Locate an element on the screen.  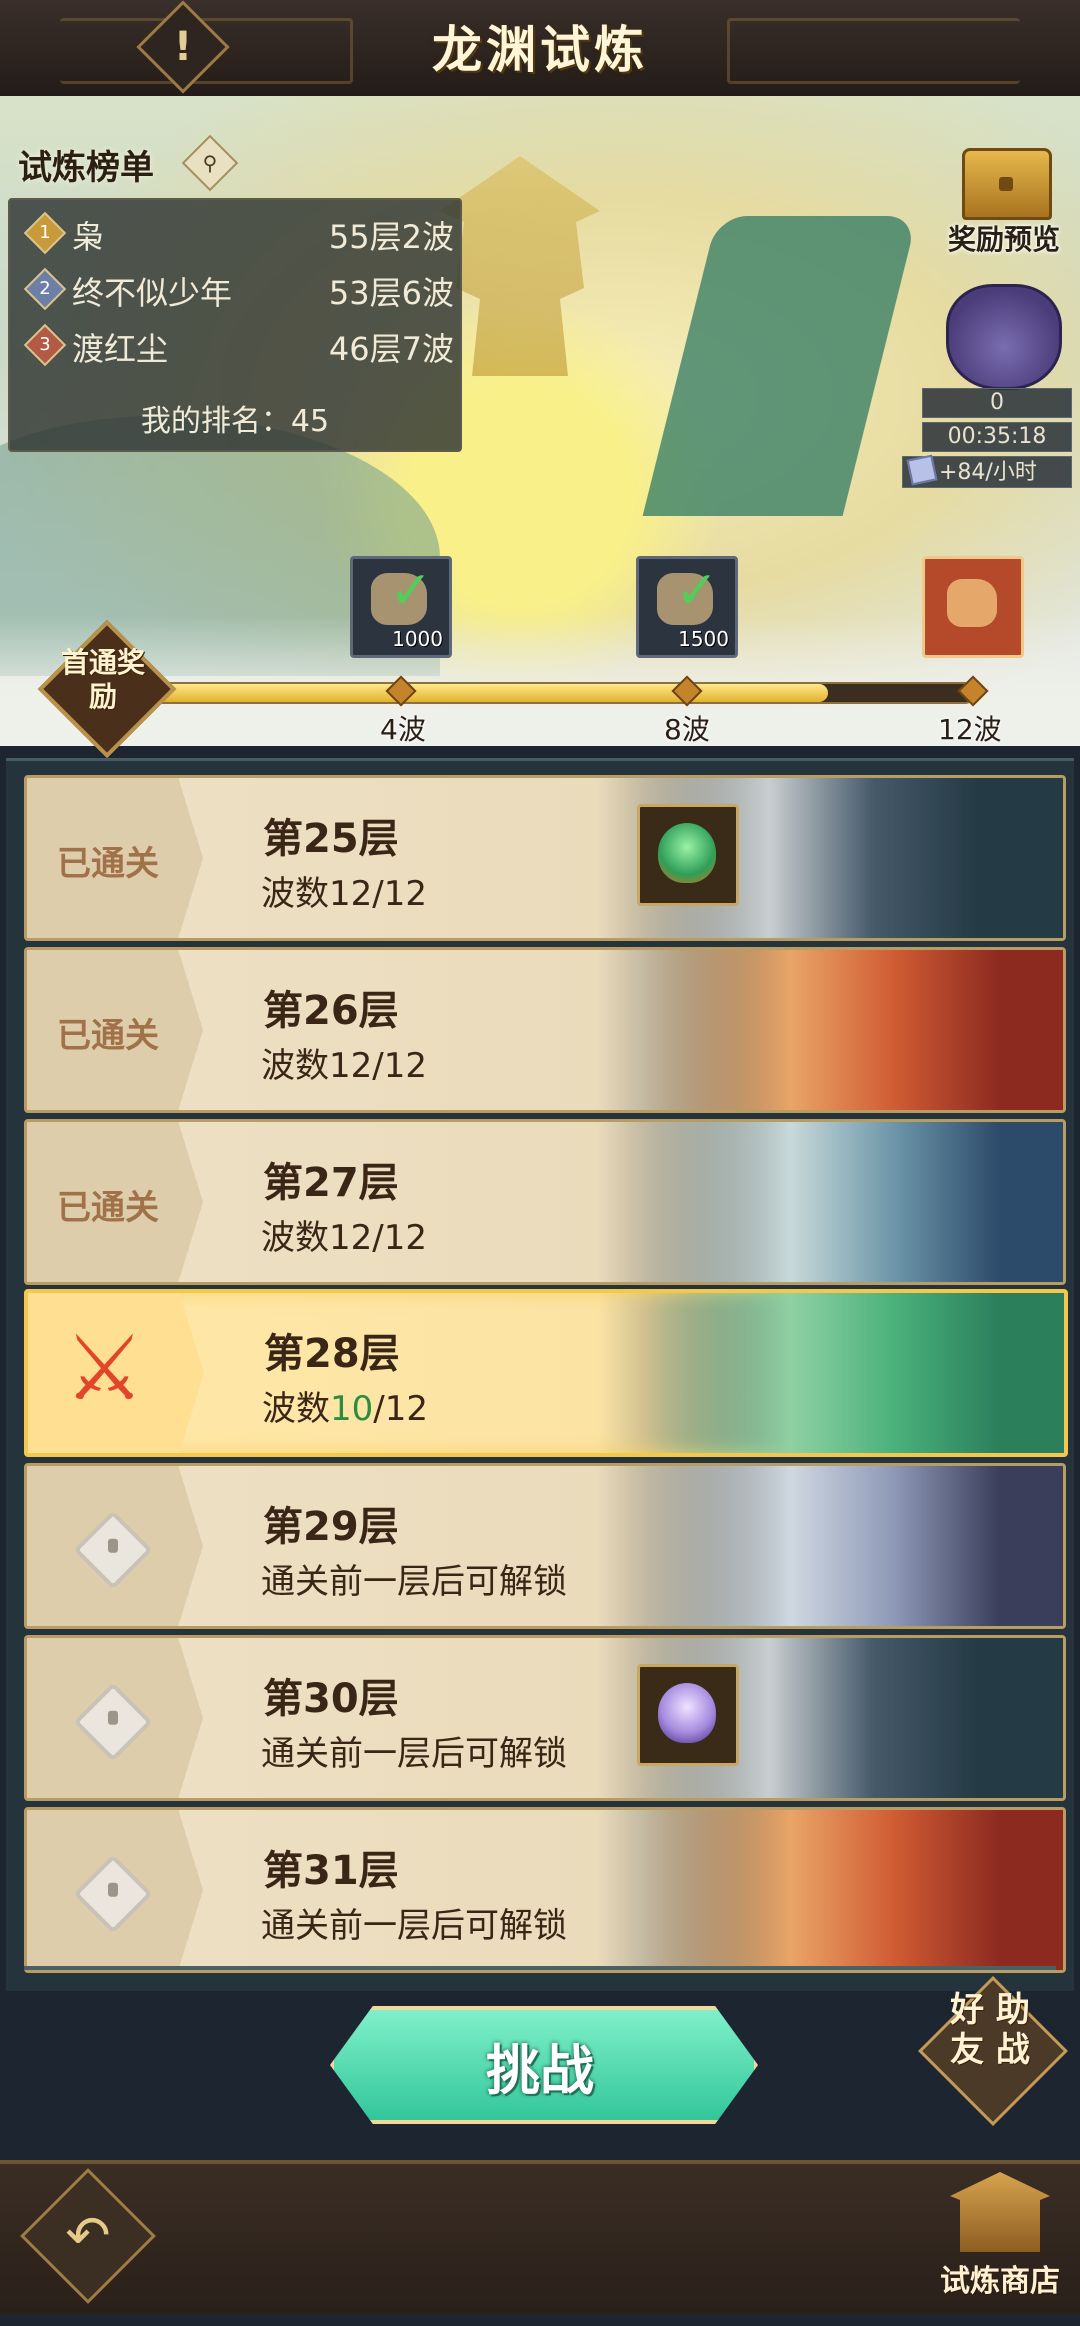
milestone-label: 8波 is located at coordinates (687, 729).